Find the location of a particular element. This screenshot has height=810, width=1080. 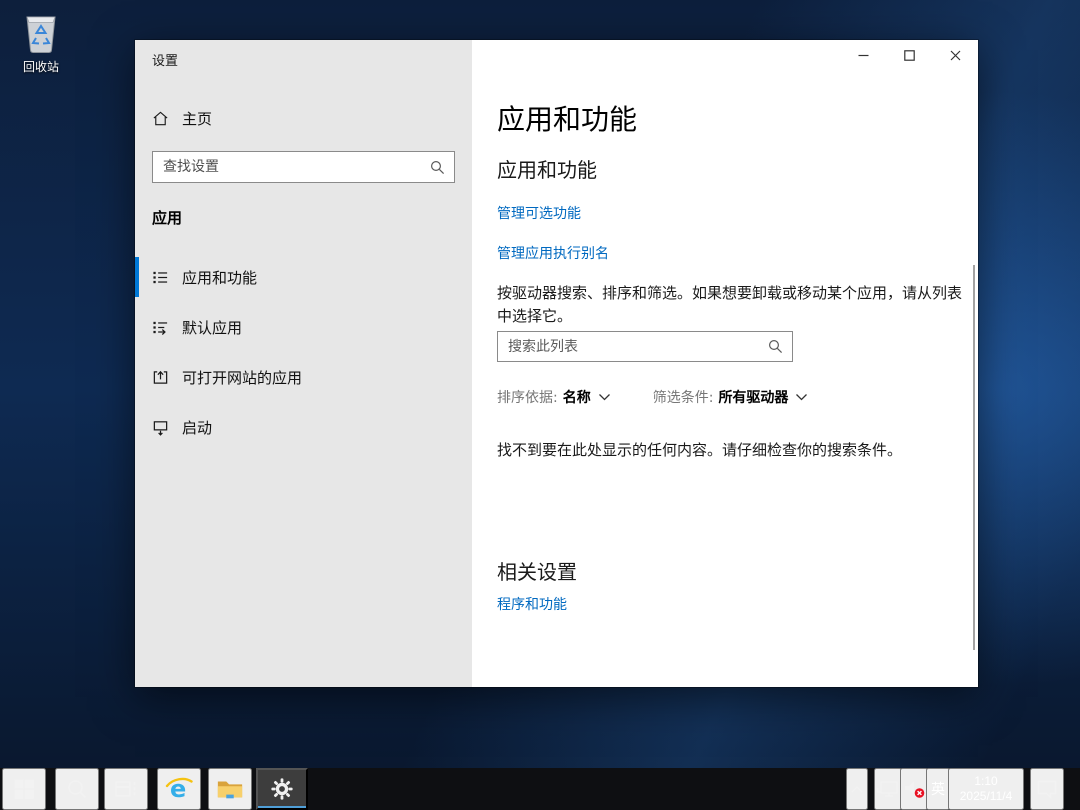

manage-app-aliases-link: 管理应用执行别名 is located at coordinates (553, 253).